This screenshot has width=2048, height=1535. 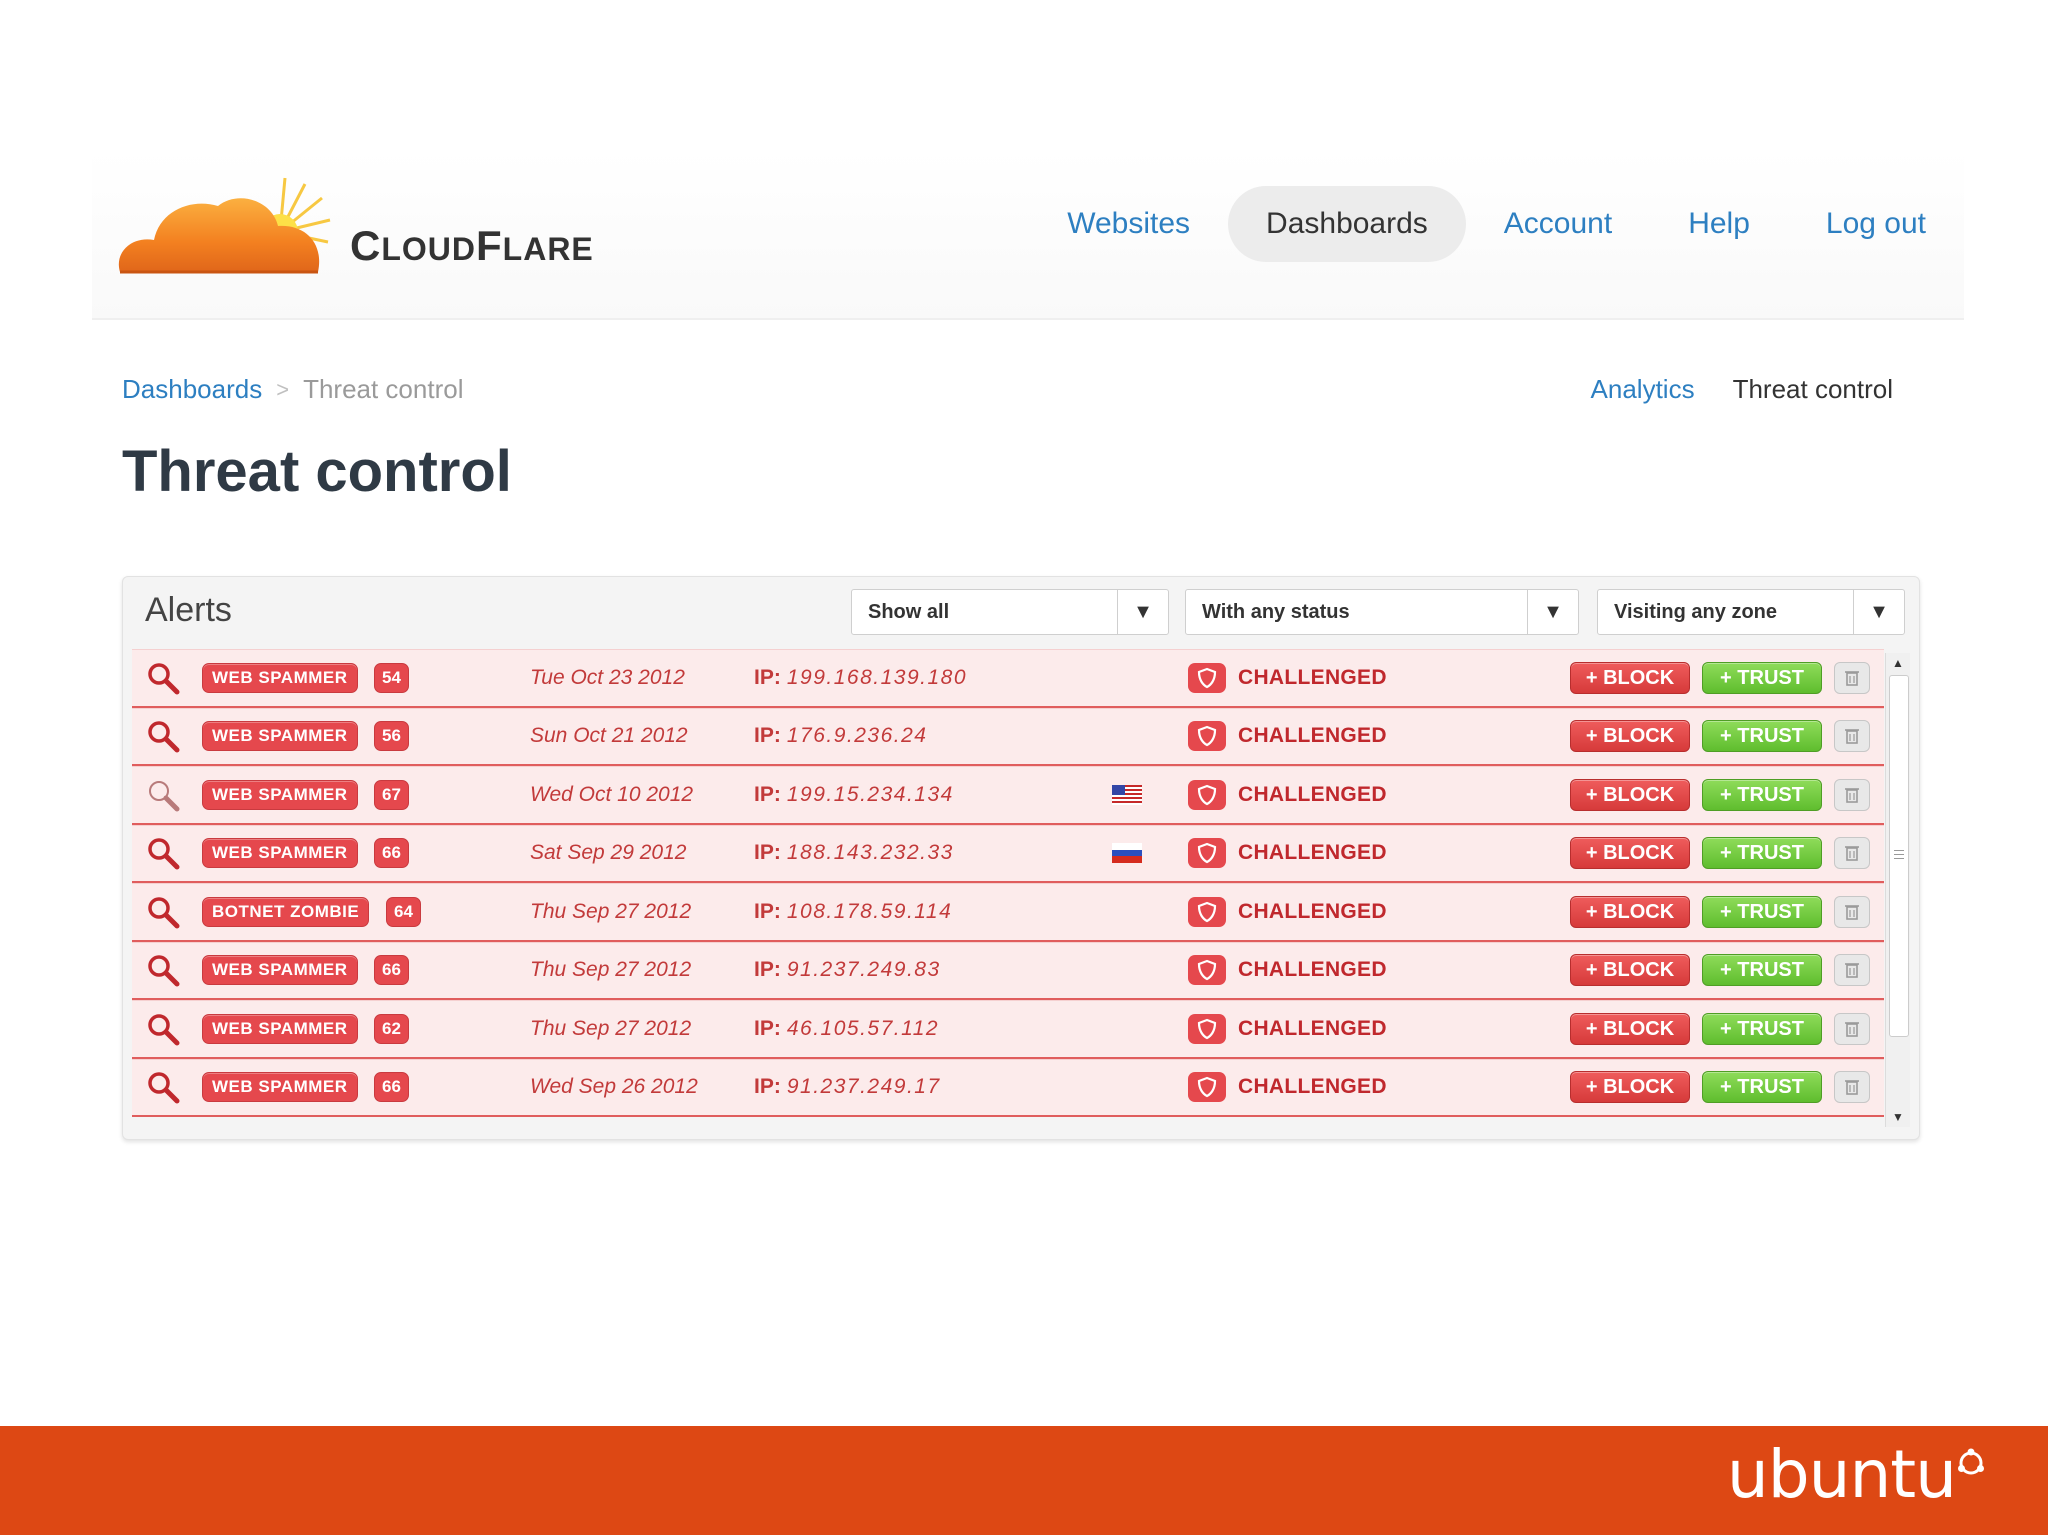 I want to click on scroll-up-icon: ▲, so click(x=1898, y=663).